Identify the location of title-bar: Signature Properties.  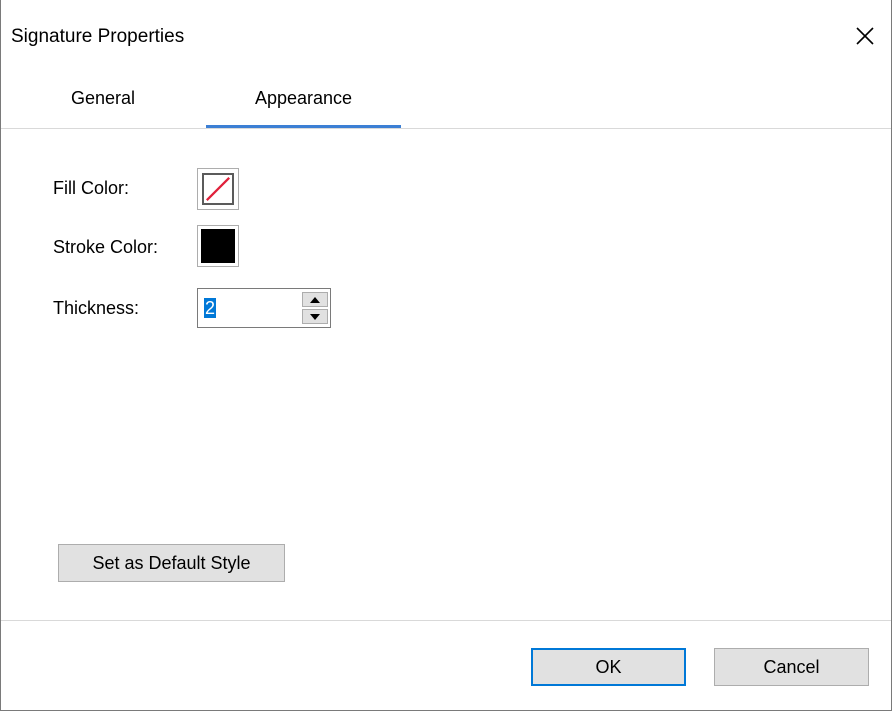
(446, 36).